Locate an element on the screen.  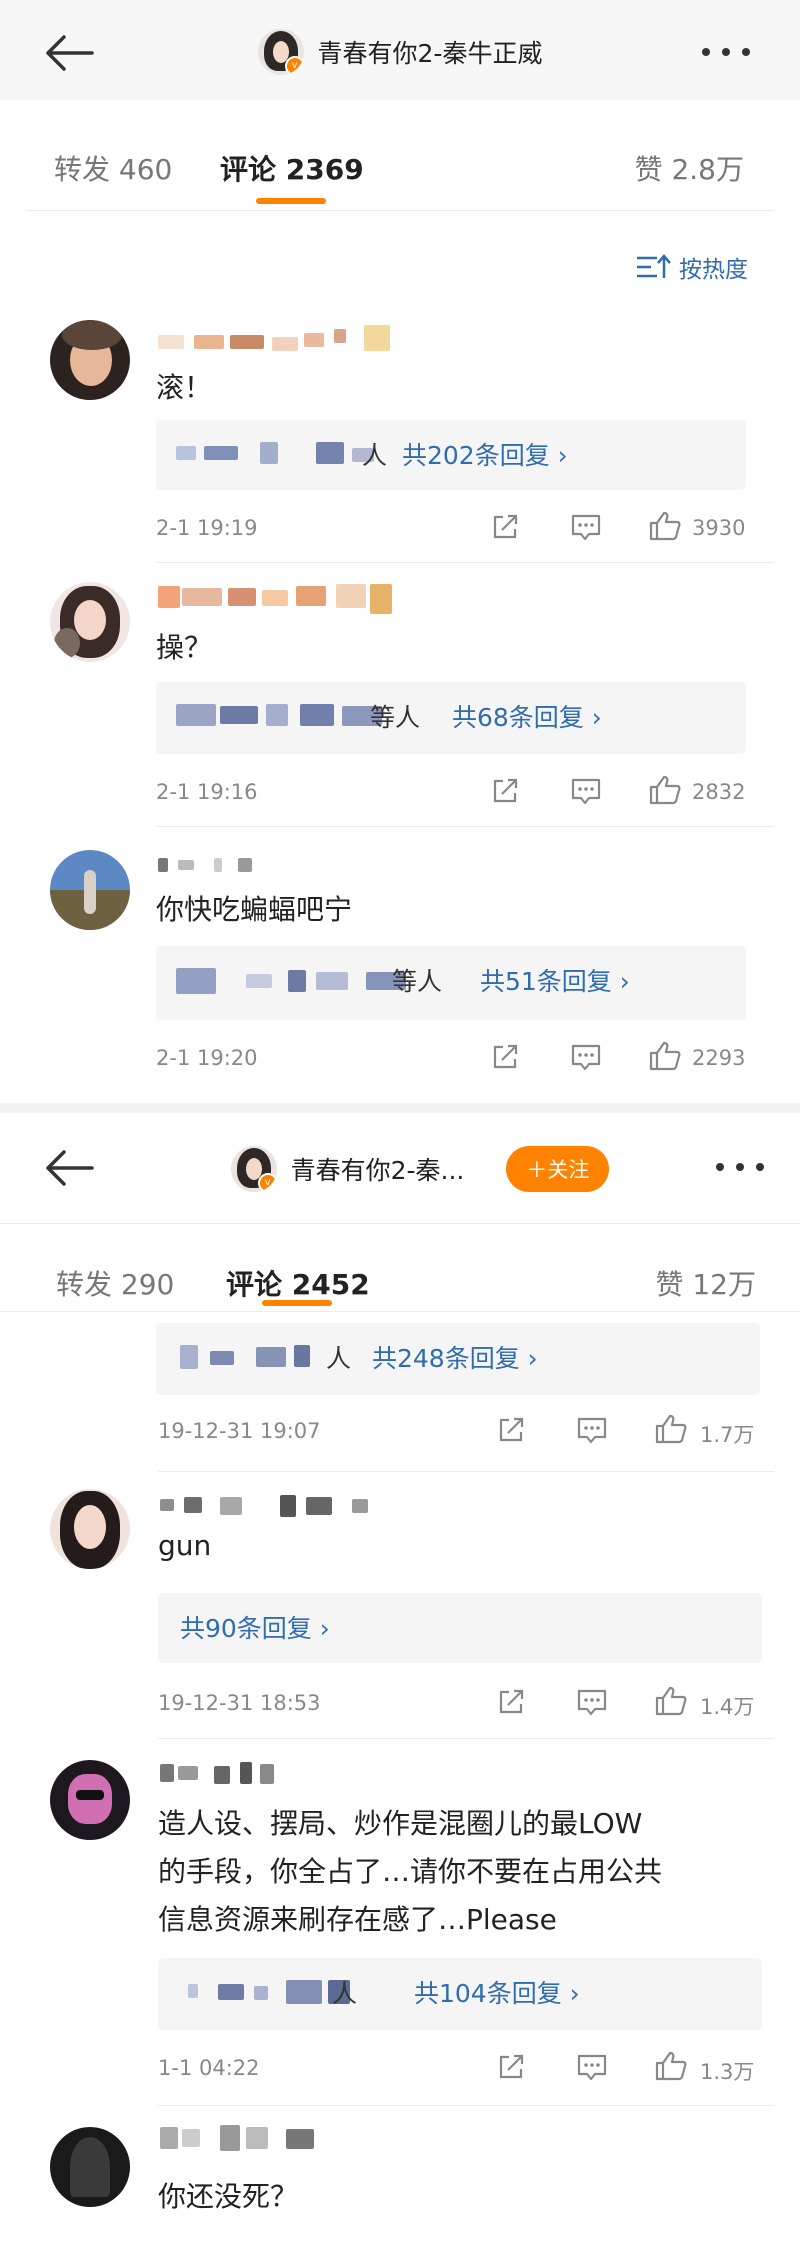
sort-icon is located at coordinates (654, 266).